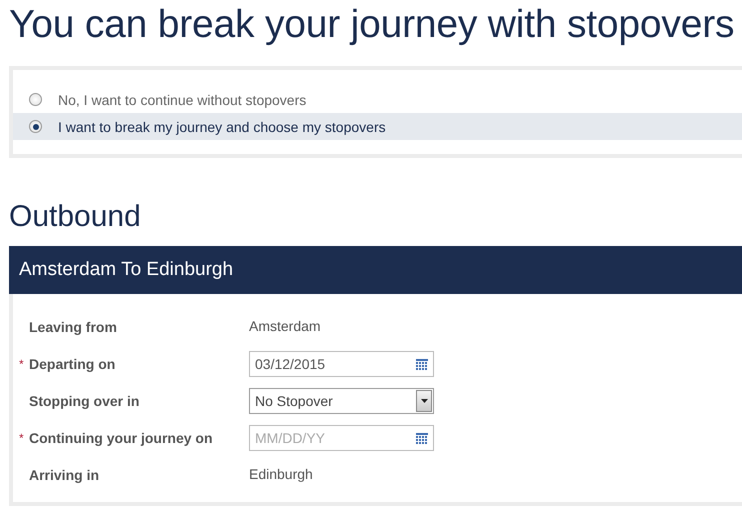 This screenshot has height=510, width=742. Describe the element at coordinates (341, 364) in the screenshot. I see `date-field: 03/12/2015` at that location.